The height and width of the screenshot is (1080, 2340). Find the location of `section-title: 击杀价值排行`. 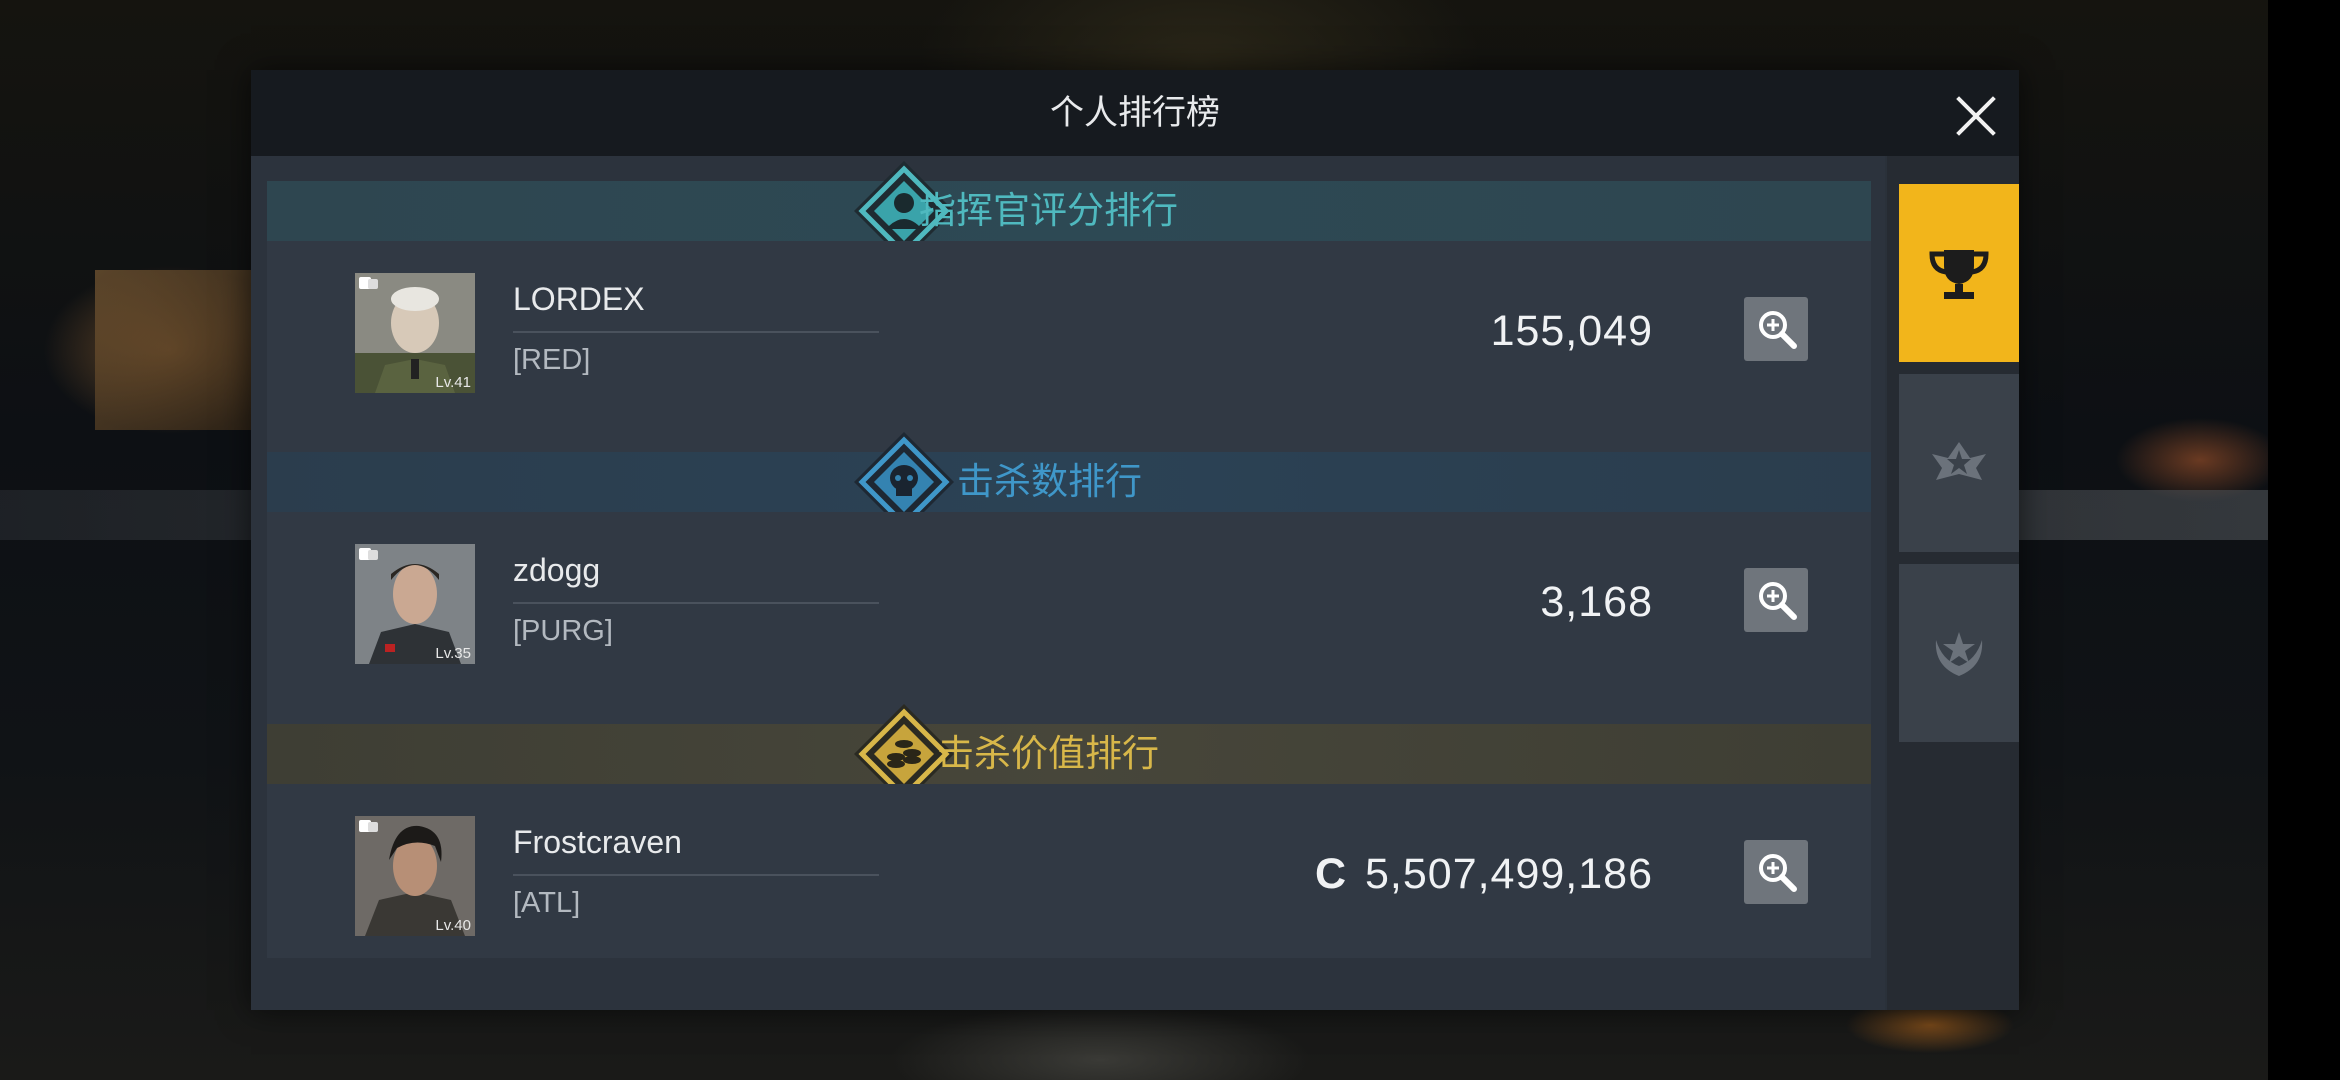

section-title: 击杀价值排行 is located at coordinates (1048, 753).